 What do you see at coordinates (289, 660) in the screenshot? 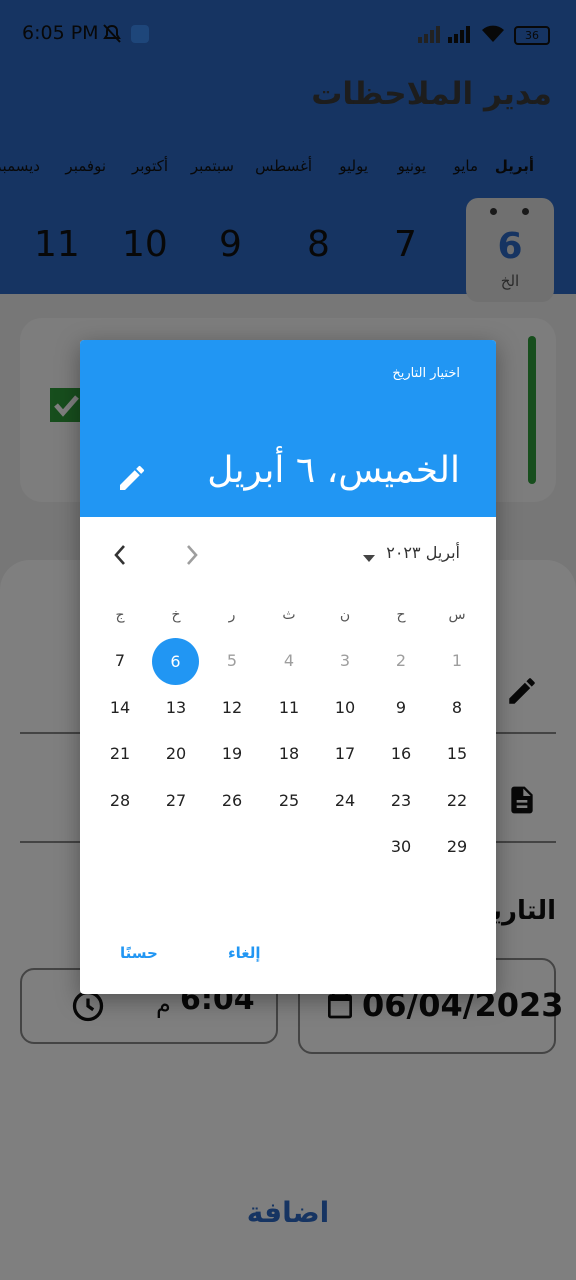
I see `calendar-day: 4` at bounding box center [289, 660].